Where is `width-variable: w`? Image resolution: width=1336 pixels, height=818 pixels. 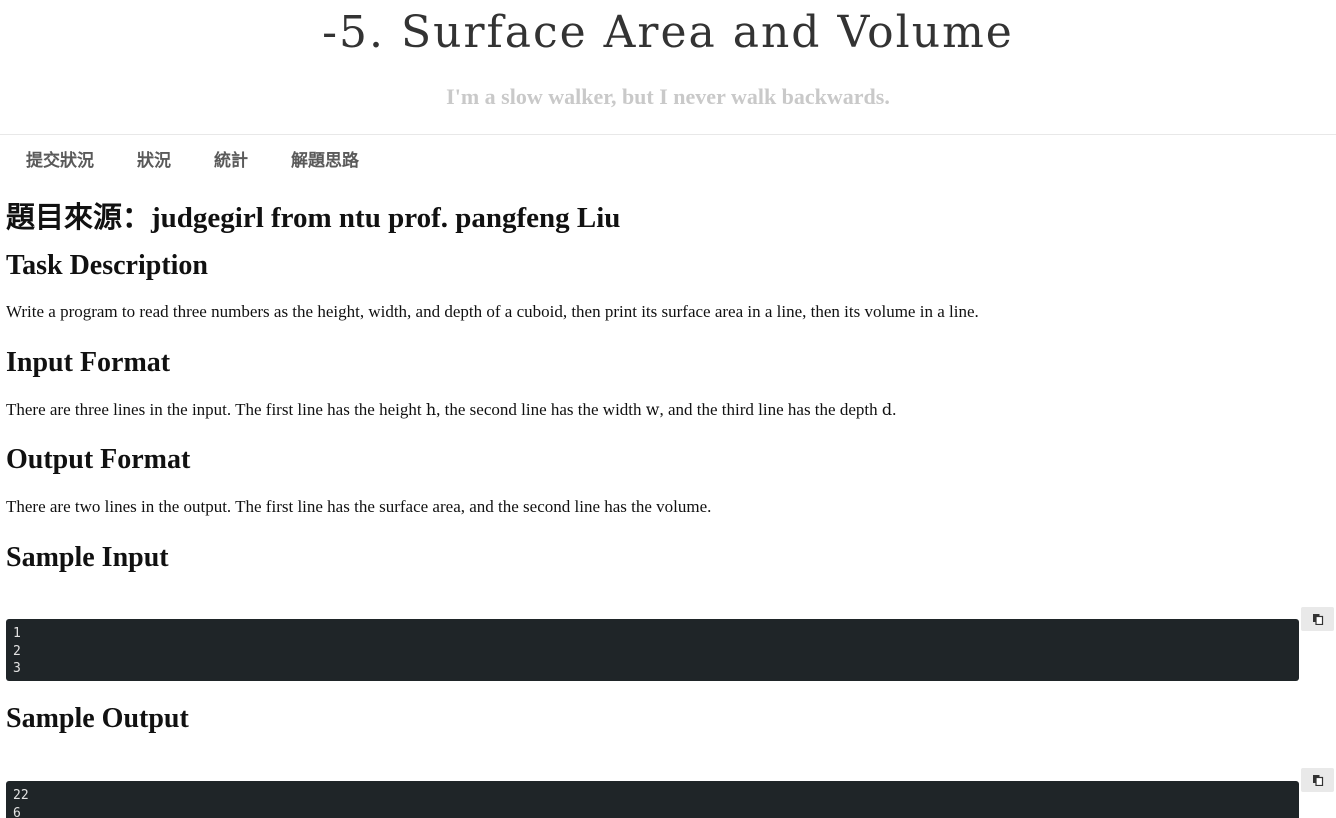 width-variable: w is located at coordinates (652, 409).